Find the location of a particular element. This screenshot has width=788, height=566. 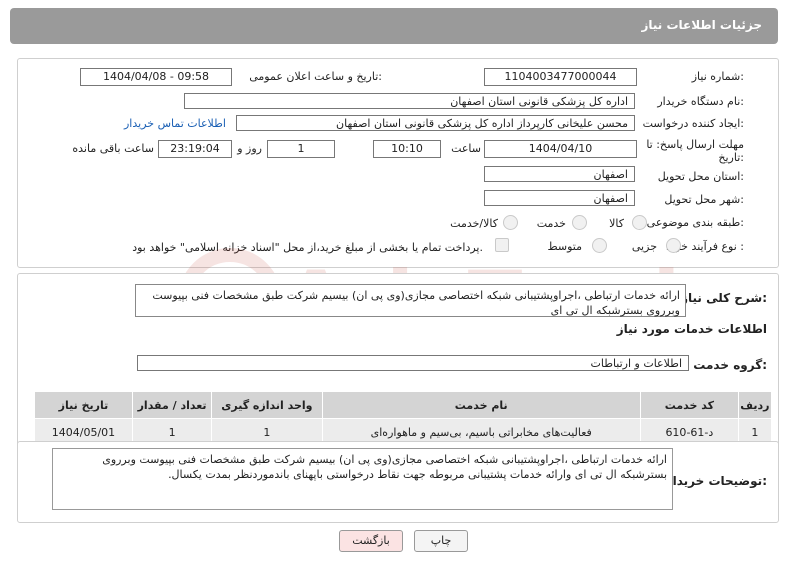

province-label: استان محل تحویل: is located at coordinates (700, 176).